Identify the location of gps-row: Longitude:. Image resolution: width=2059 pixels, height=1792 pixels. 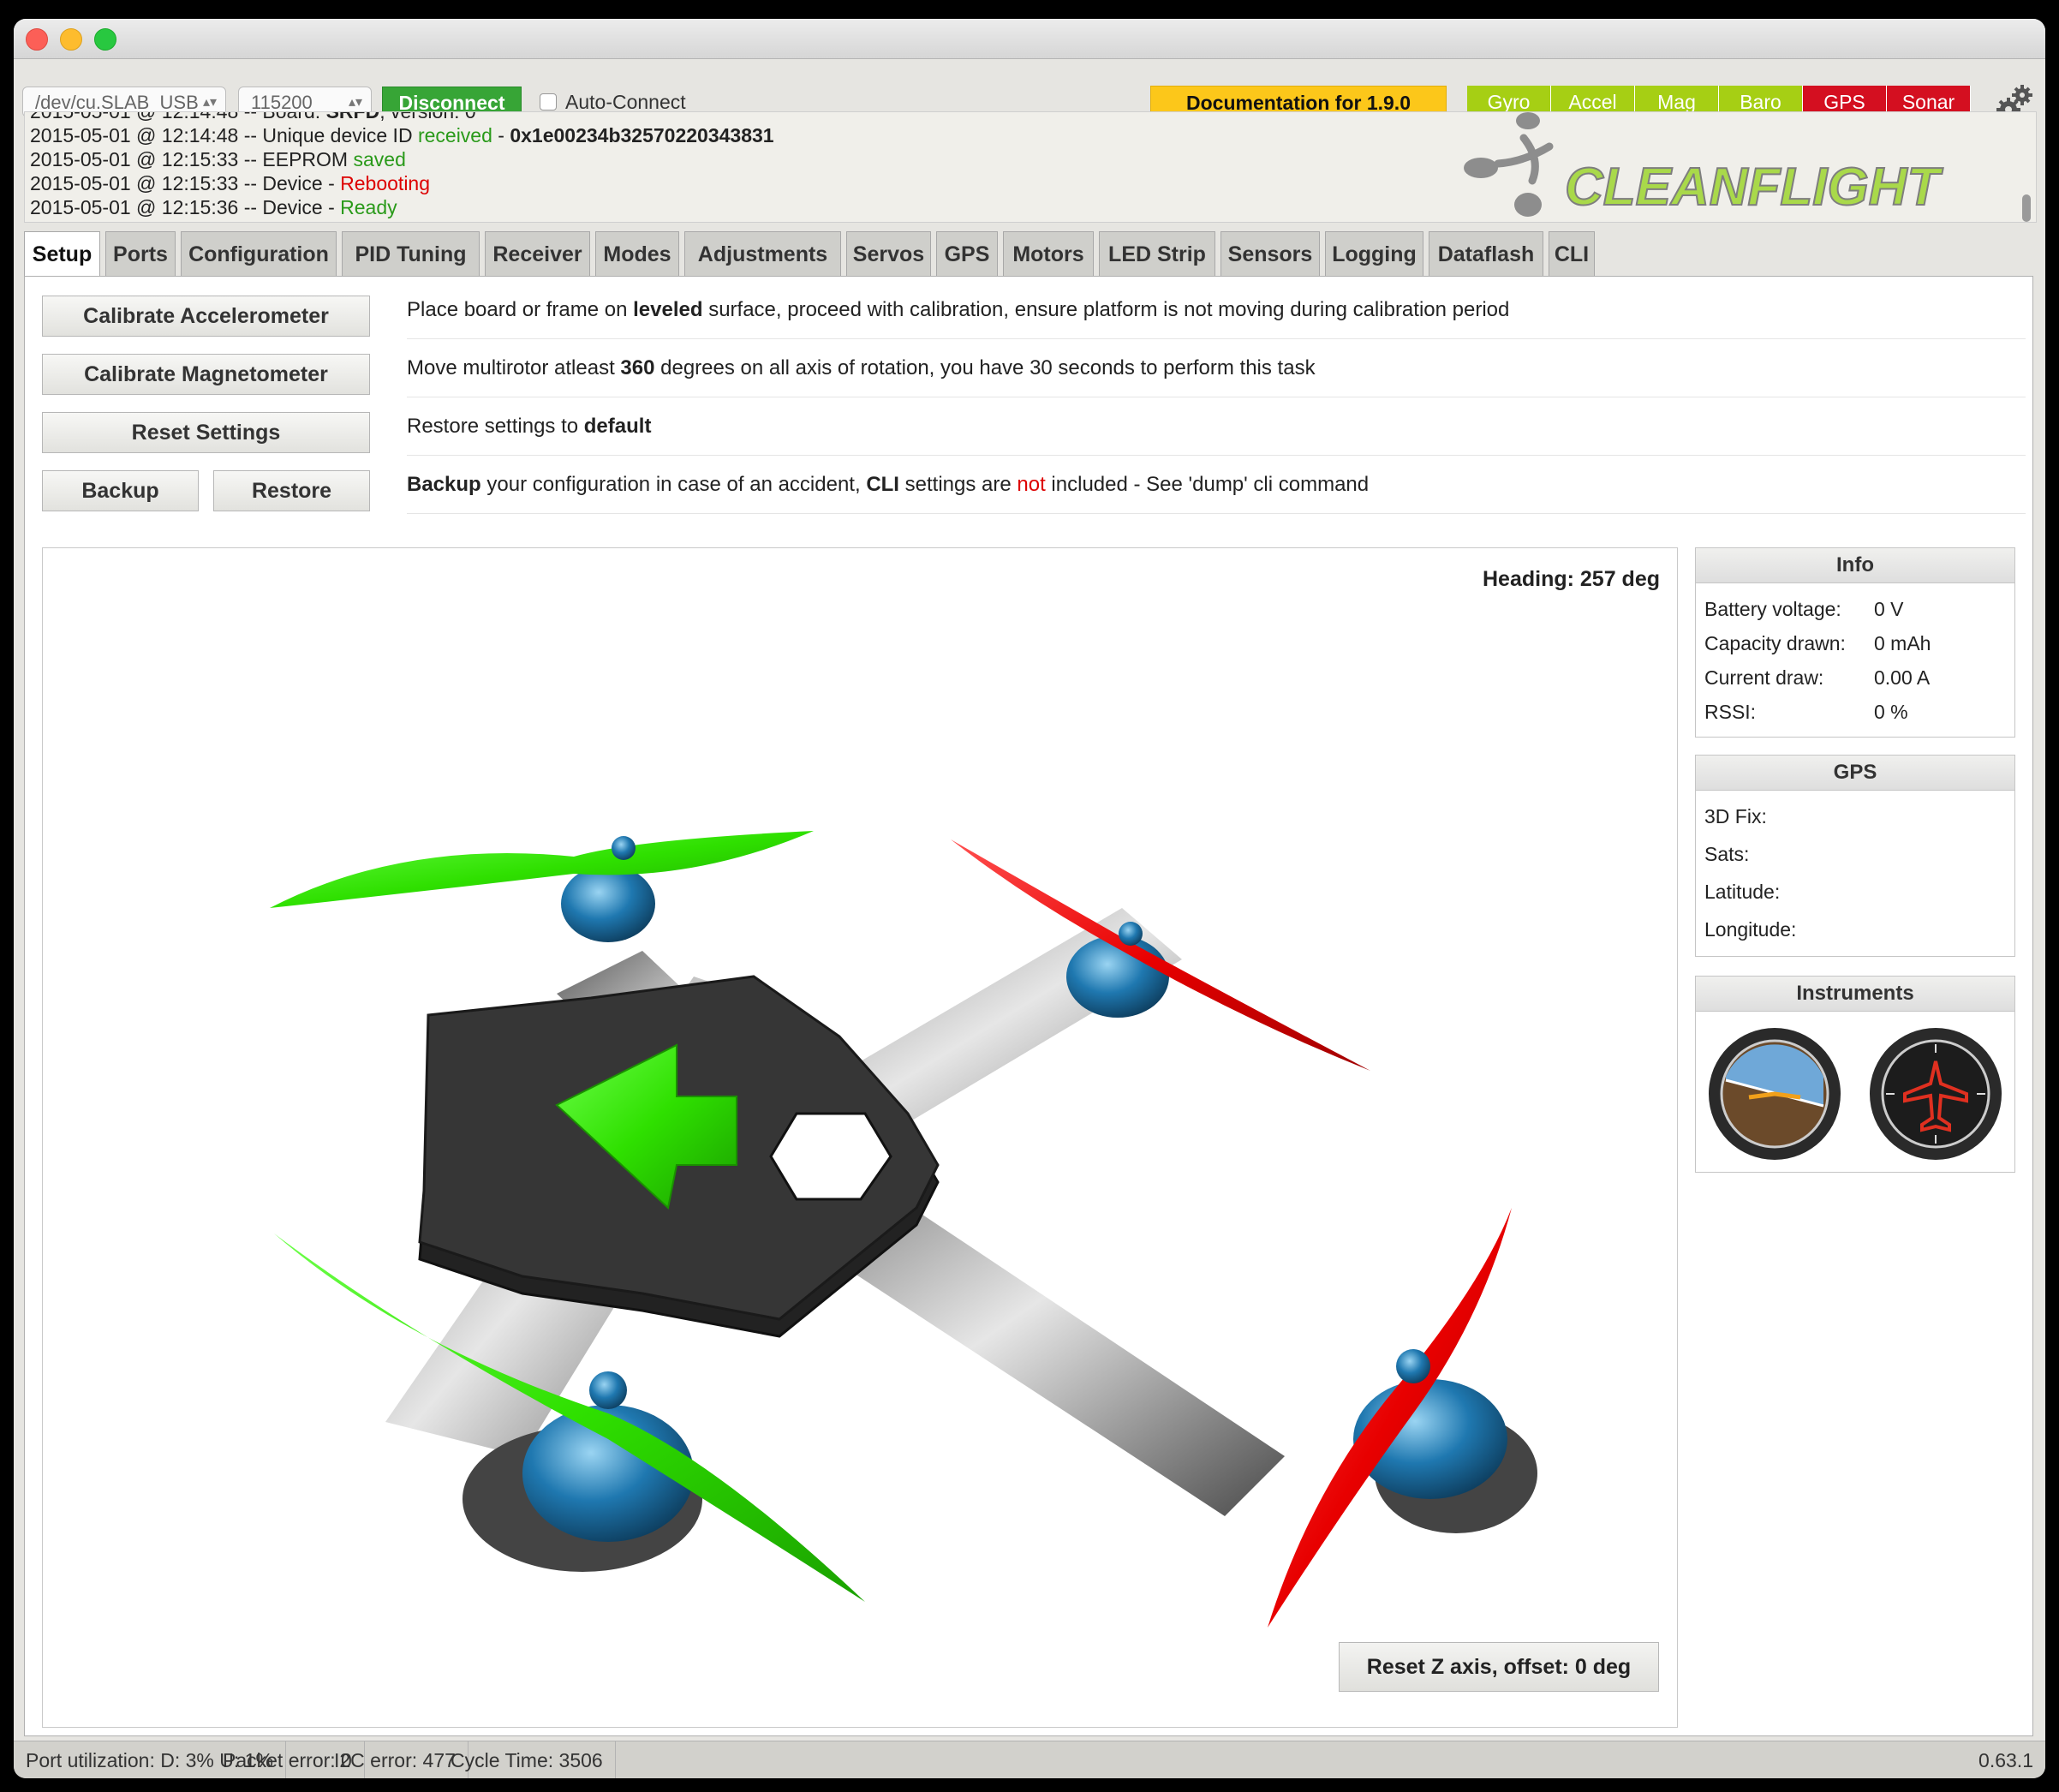
(1750, 929).